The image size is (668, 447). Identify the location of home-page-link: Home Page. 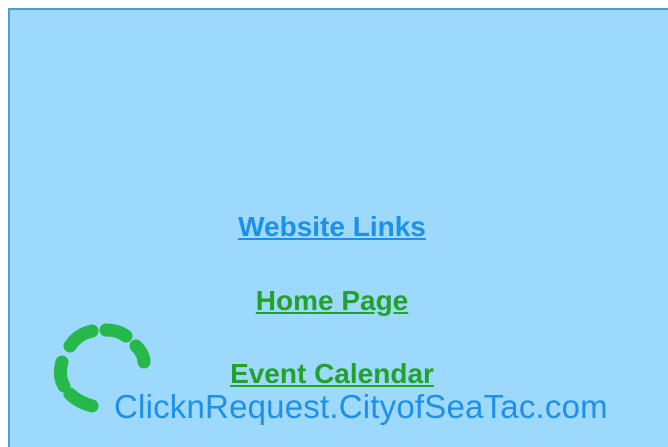
(332, 301).